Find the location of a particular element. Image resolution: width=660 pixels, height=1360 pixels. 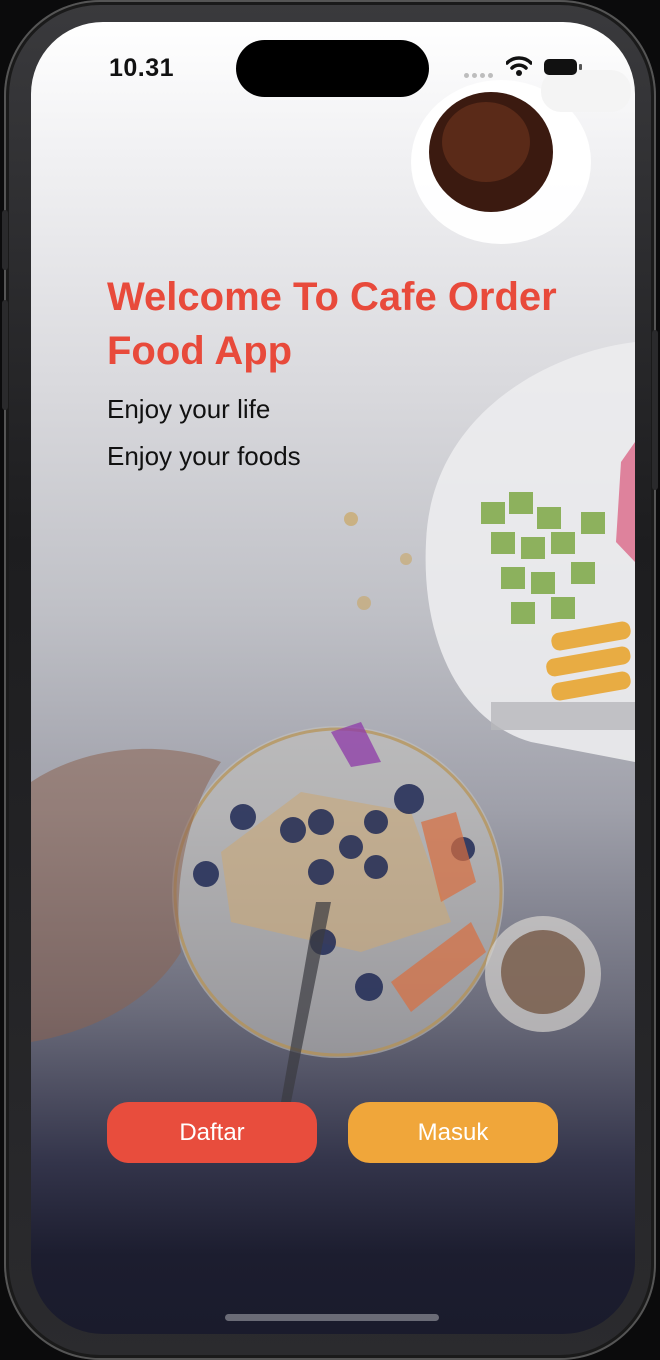

home-indicator is located at coordinates (332, 1317).